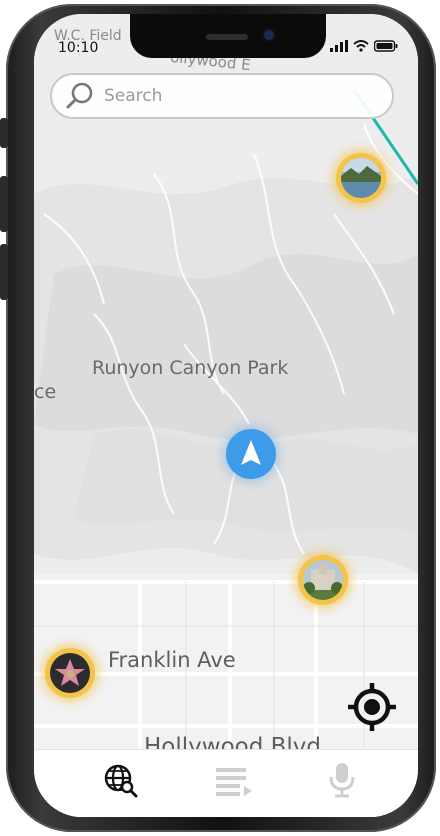 The height and width of the screenshot is (836, 440). What do you see at coordinates (386, 46) in the screenshot?
I see `battery-icon` at bounding box center [386, 46].